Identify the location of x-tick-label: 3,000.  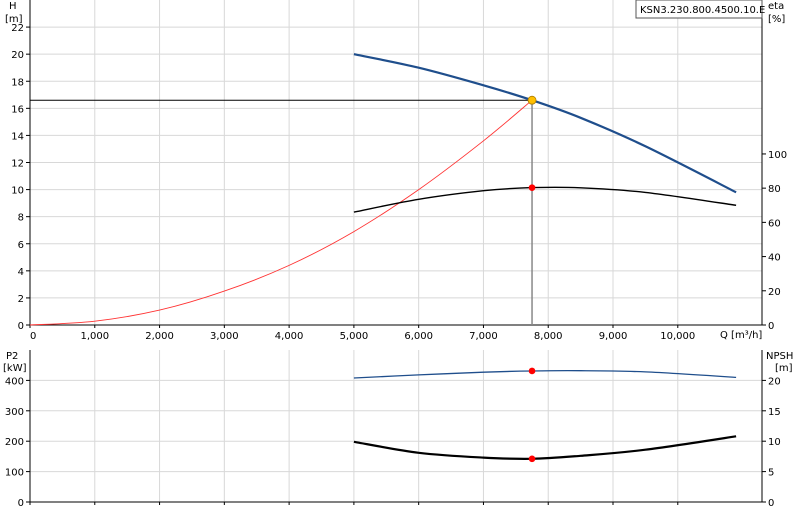
(224, 336).